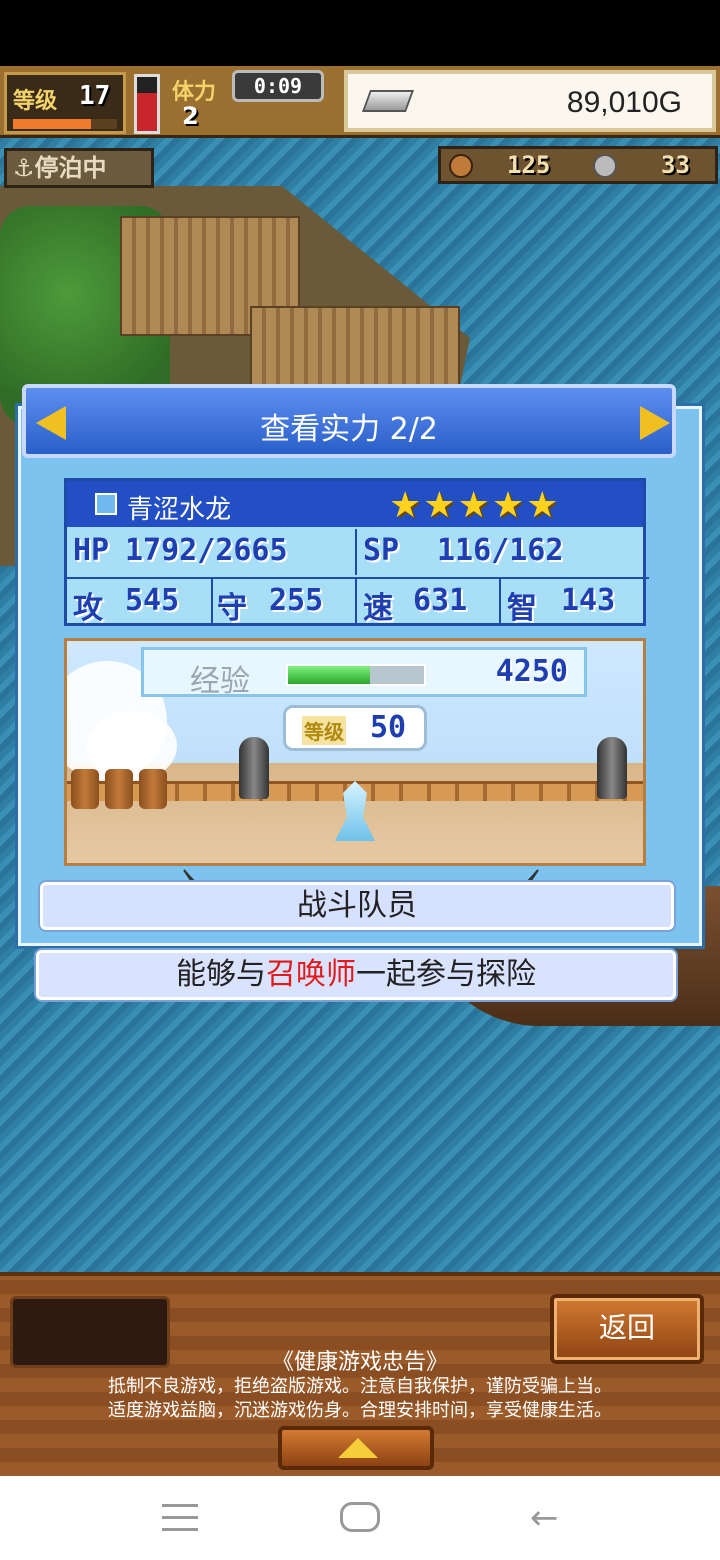 The image size is (720, 1560). What do you see at coordinates (147, 104) in the screenshot?
I see `stamina-gauge` at bounding box center [147, 104].